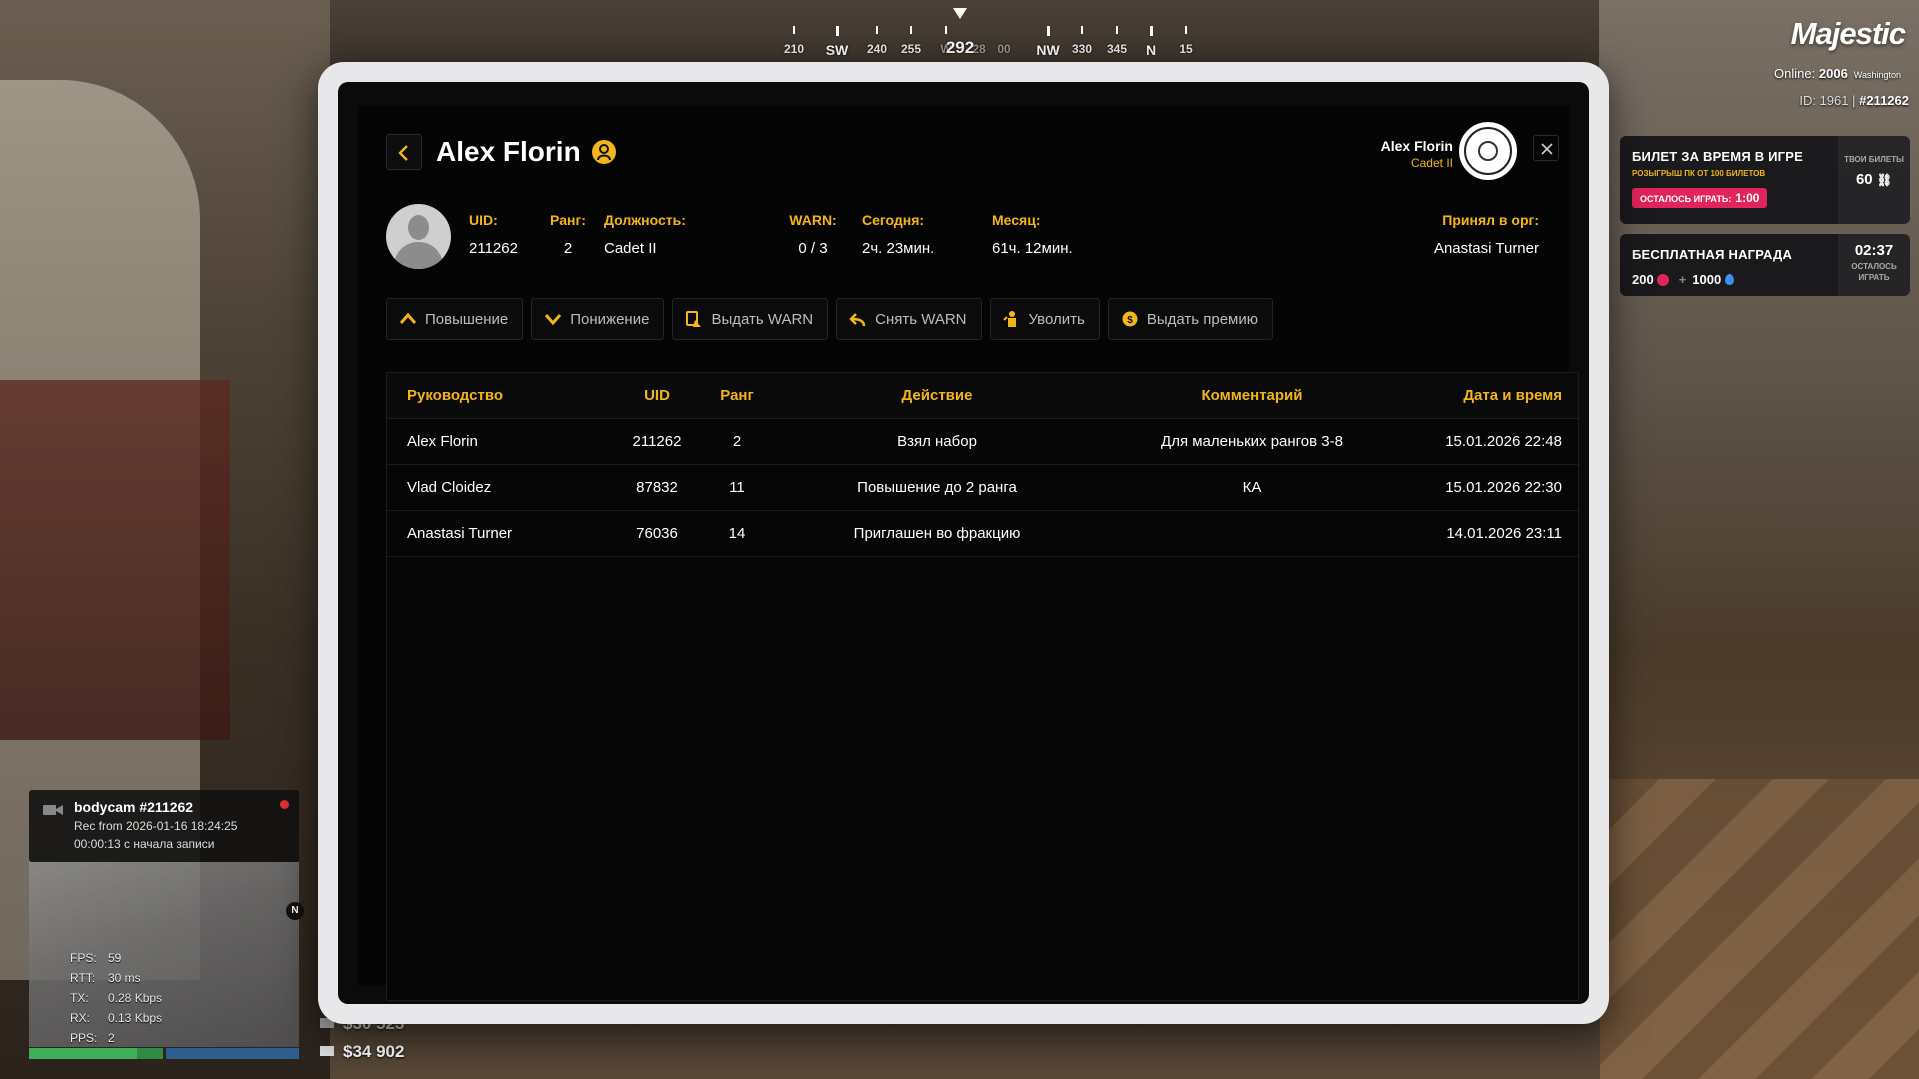 Image resolution: width=1919 pixels, height=1079 pixels. I want to click on avatar, so click(418, 236).